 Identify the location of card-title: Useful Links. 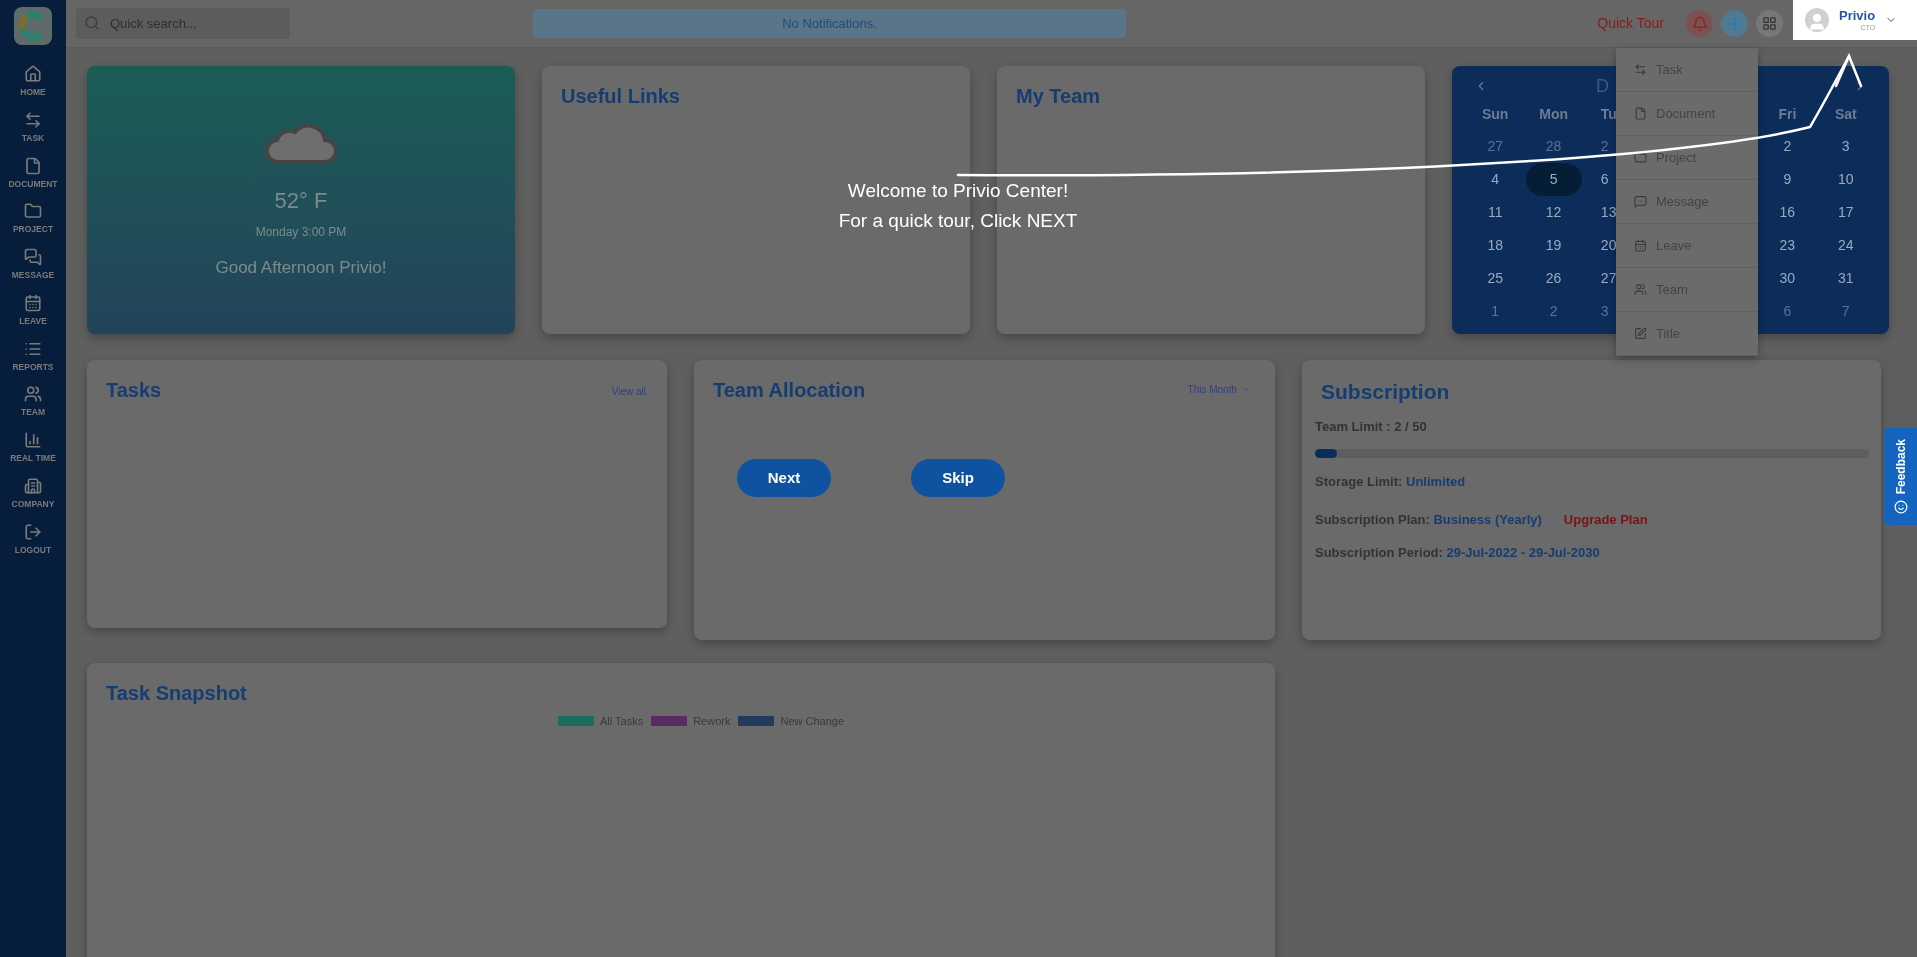
(621, 96).